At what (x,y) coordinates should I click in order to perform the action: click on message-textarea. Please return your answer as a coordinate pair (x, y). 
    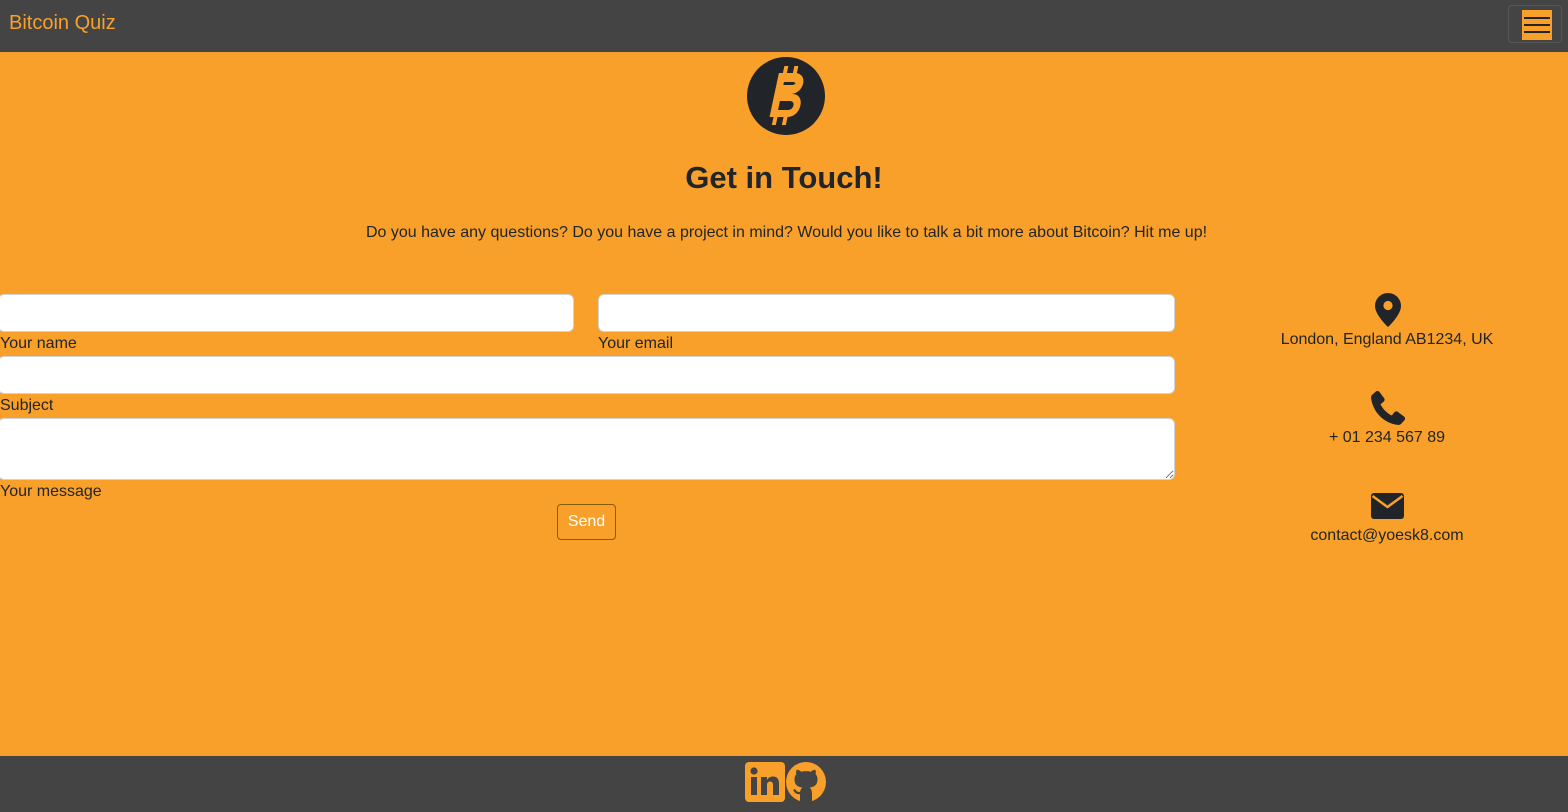
    Looking at the image, I should click on (587, 449).